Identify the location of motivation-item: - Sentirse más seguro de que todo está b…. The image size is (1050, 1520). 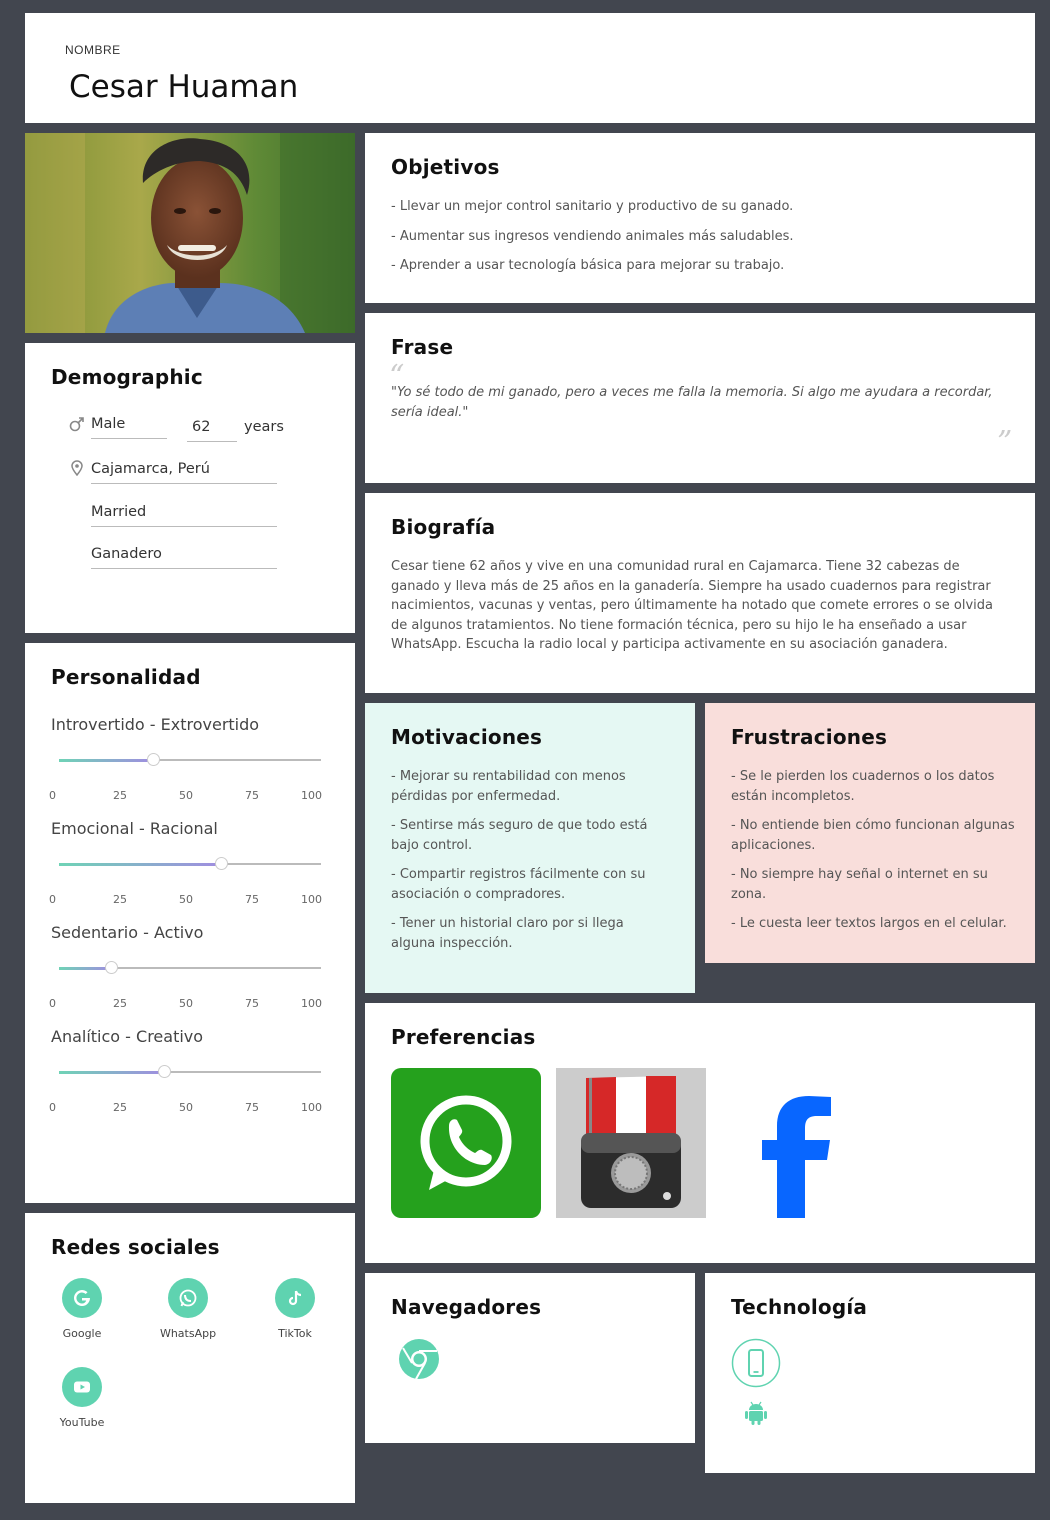
(519, 835).